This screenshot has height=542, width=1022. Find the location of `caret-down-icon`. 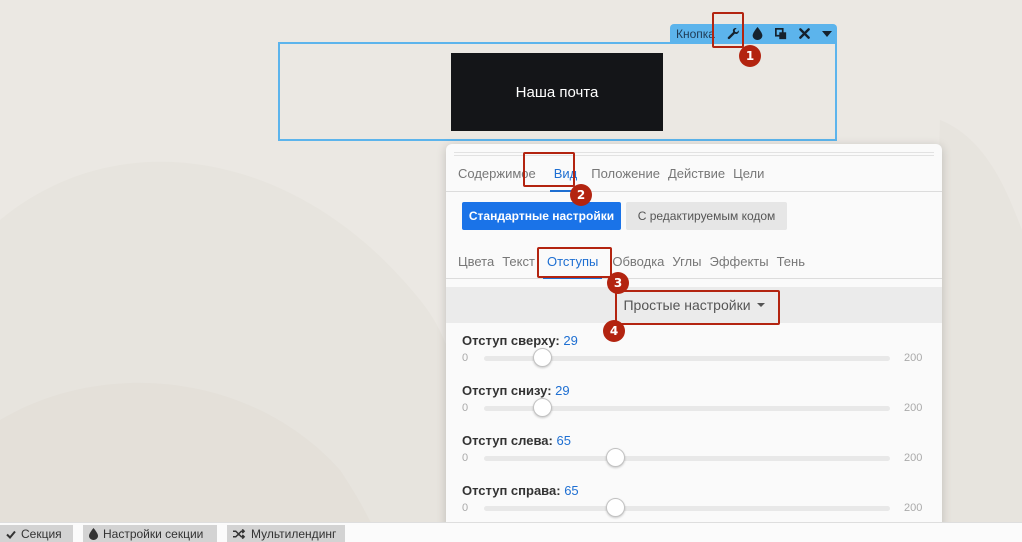

caret-down-icon is located at coordinates (827, 33).